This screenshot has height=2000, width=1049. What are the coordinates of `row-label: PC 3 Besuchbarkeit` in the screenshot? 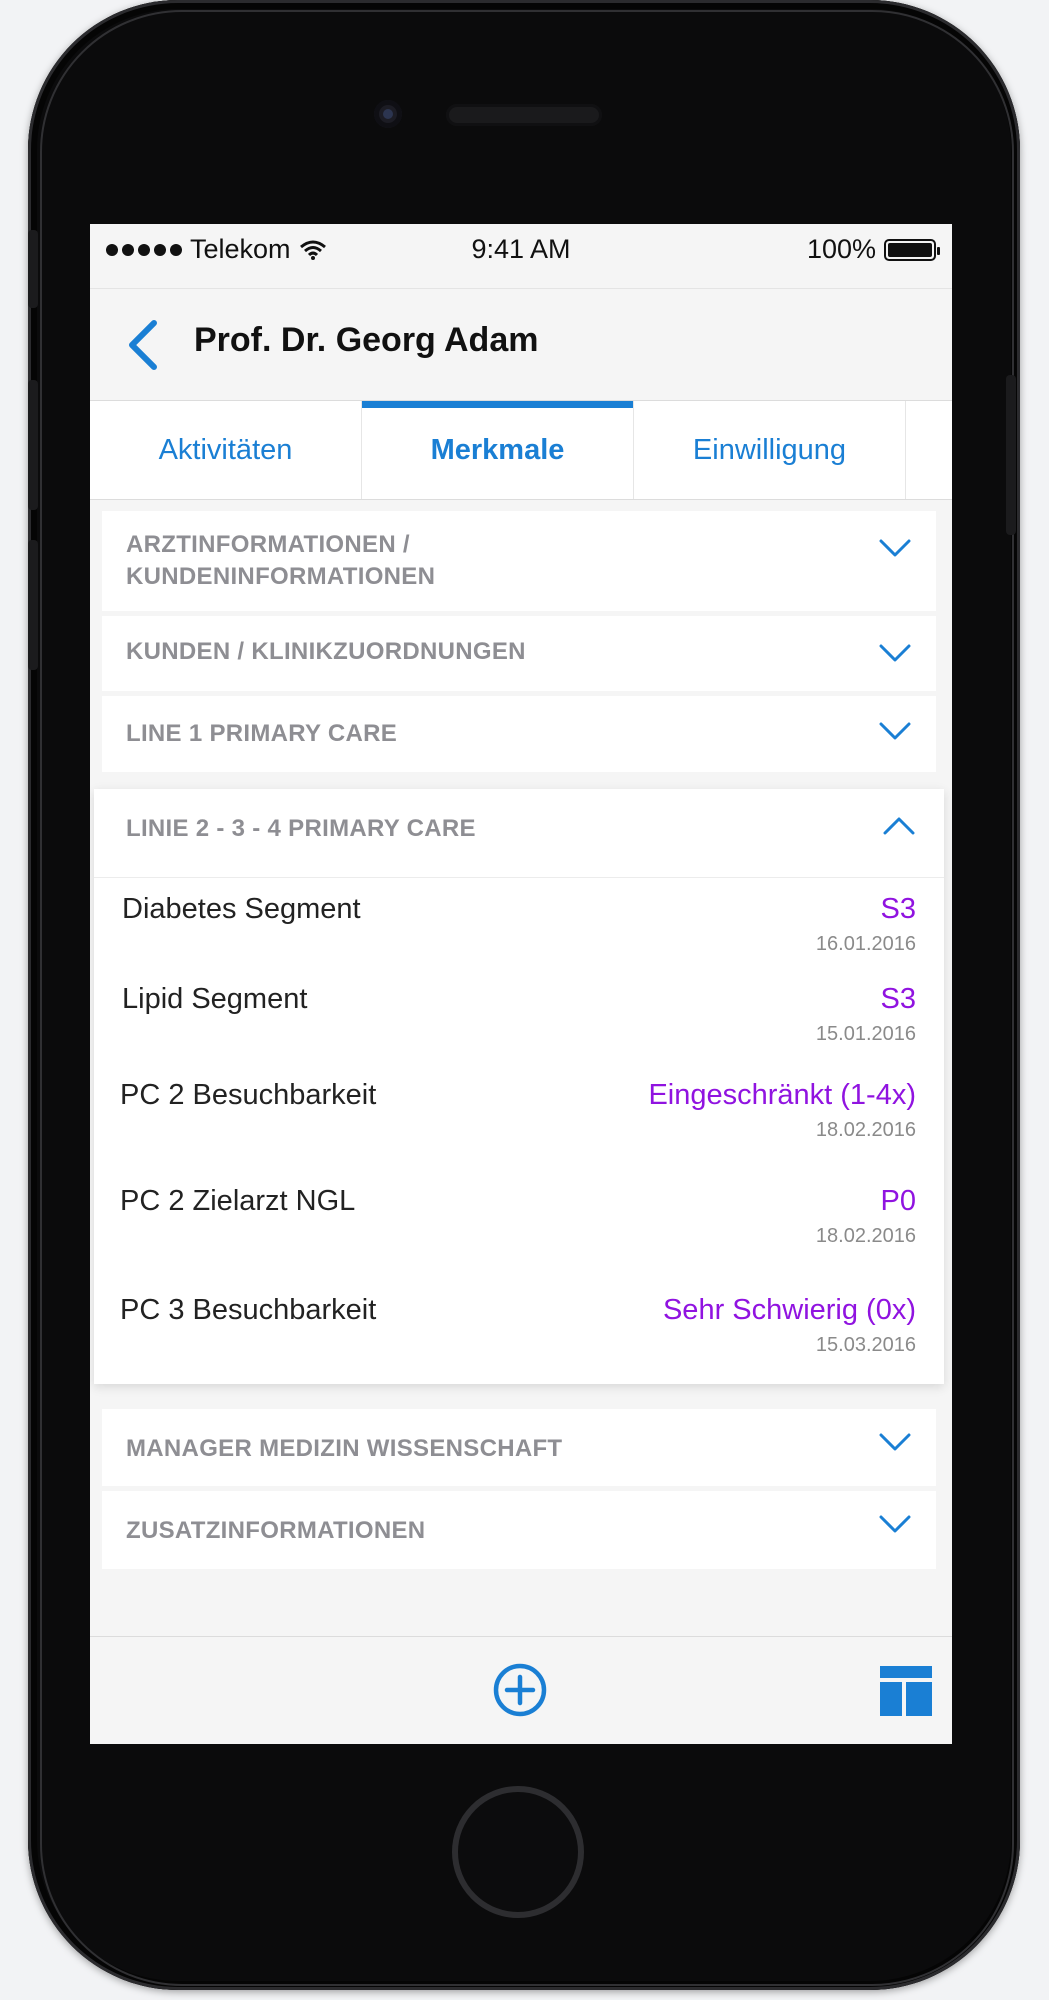 It's located at (248, 1310).